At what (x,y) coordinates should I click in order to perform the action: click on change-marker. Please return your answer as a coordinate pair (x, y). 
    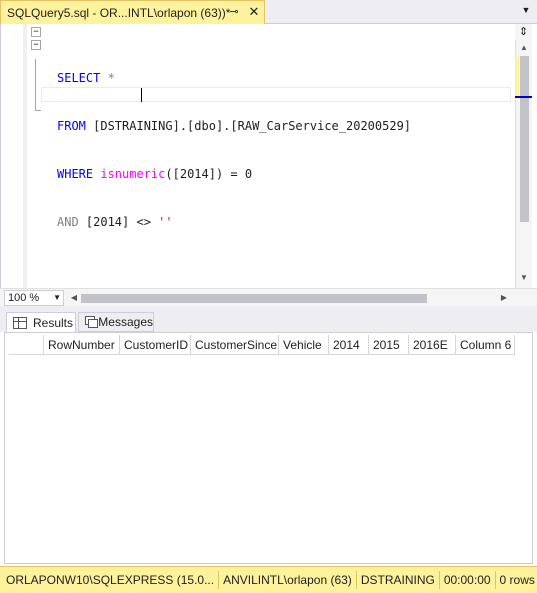
    Looking at the image, I should click on (517, 78).